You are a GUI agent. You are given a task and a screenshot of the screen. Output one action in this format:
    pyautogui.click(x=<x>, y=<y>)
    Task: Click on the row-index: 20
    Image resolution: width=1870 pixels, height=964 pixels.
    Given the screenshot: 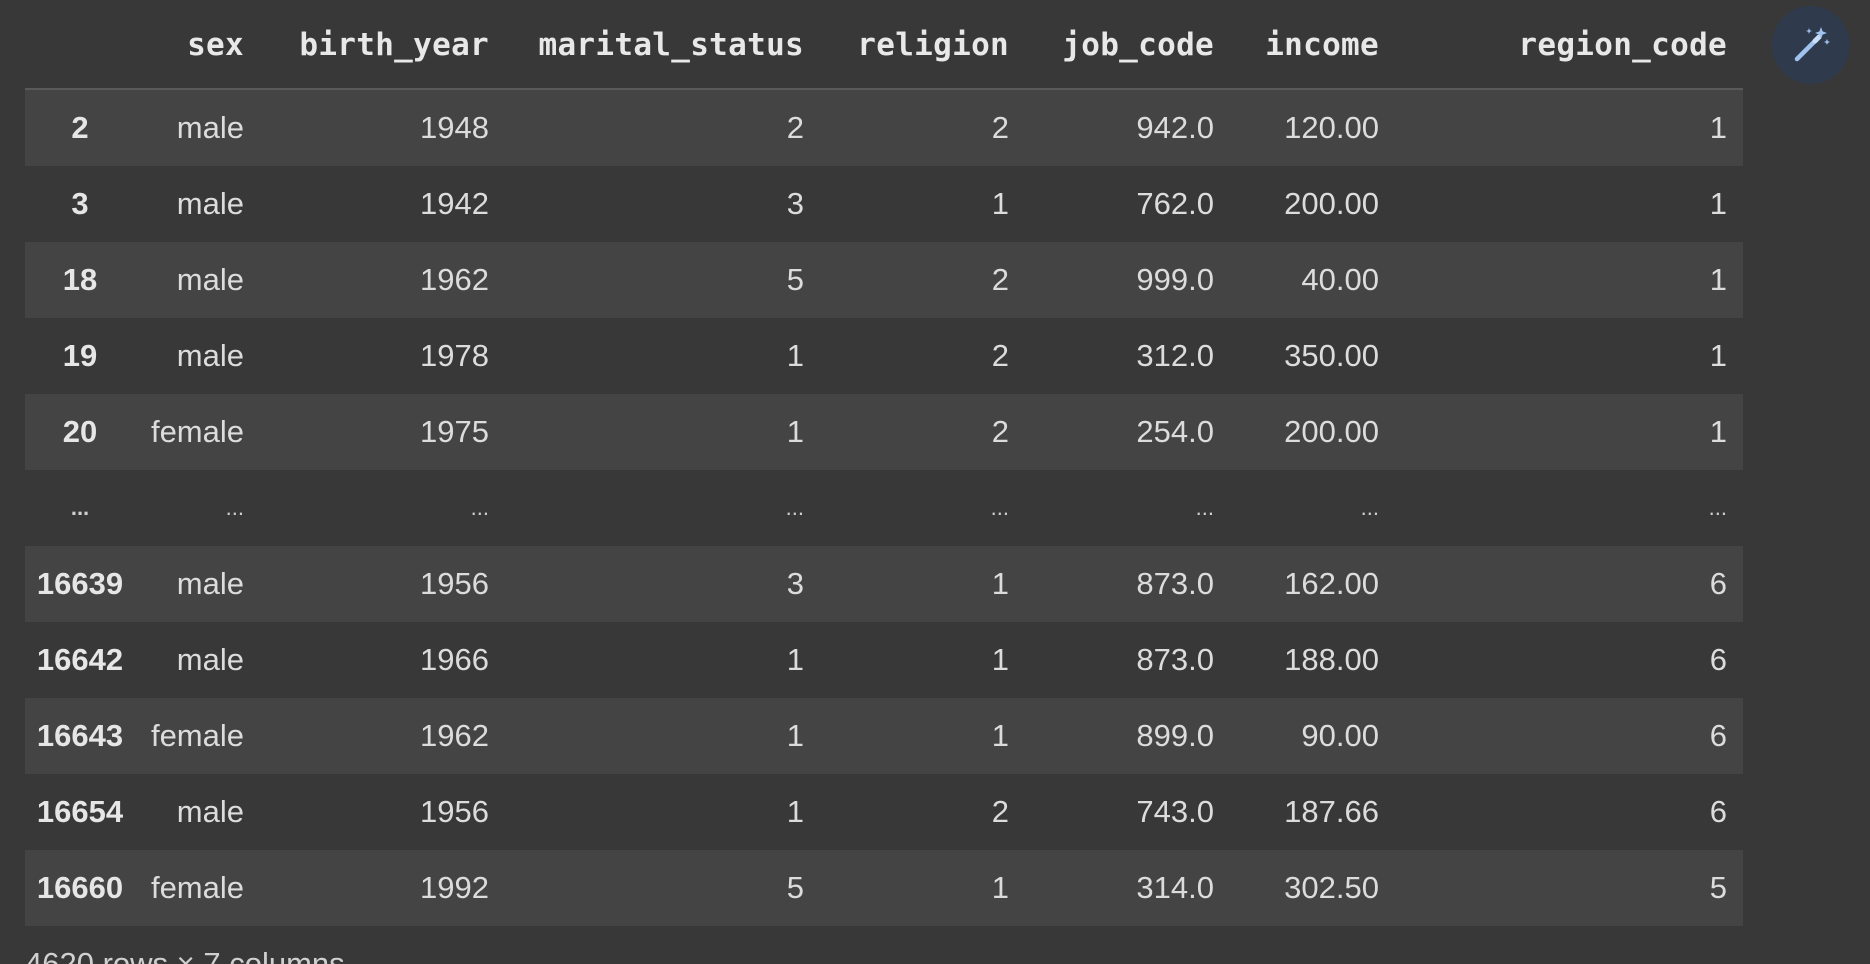 What is the action you would take?
    pyautogui.click(x=80, y=431)
    